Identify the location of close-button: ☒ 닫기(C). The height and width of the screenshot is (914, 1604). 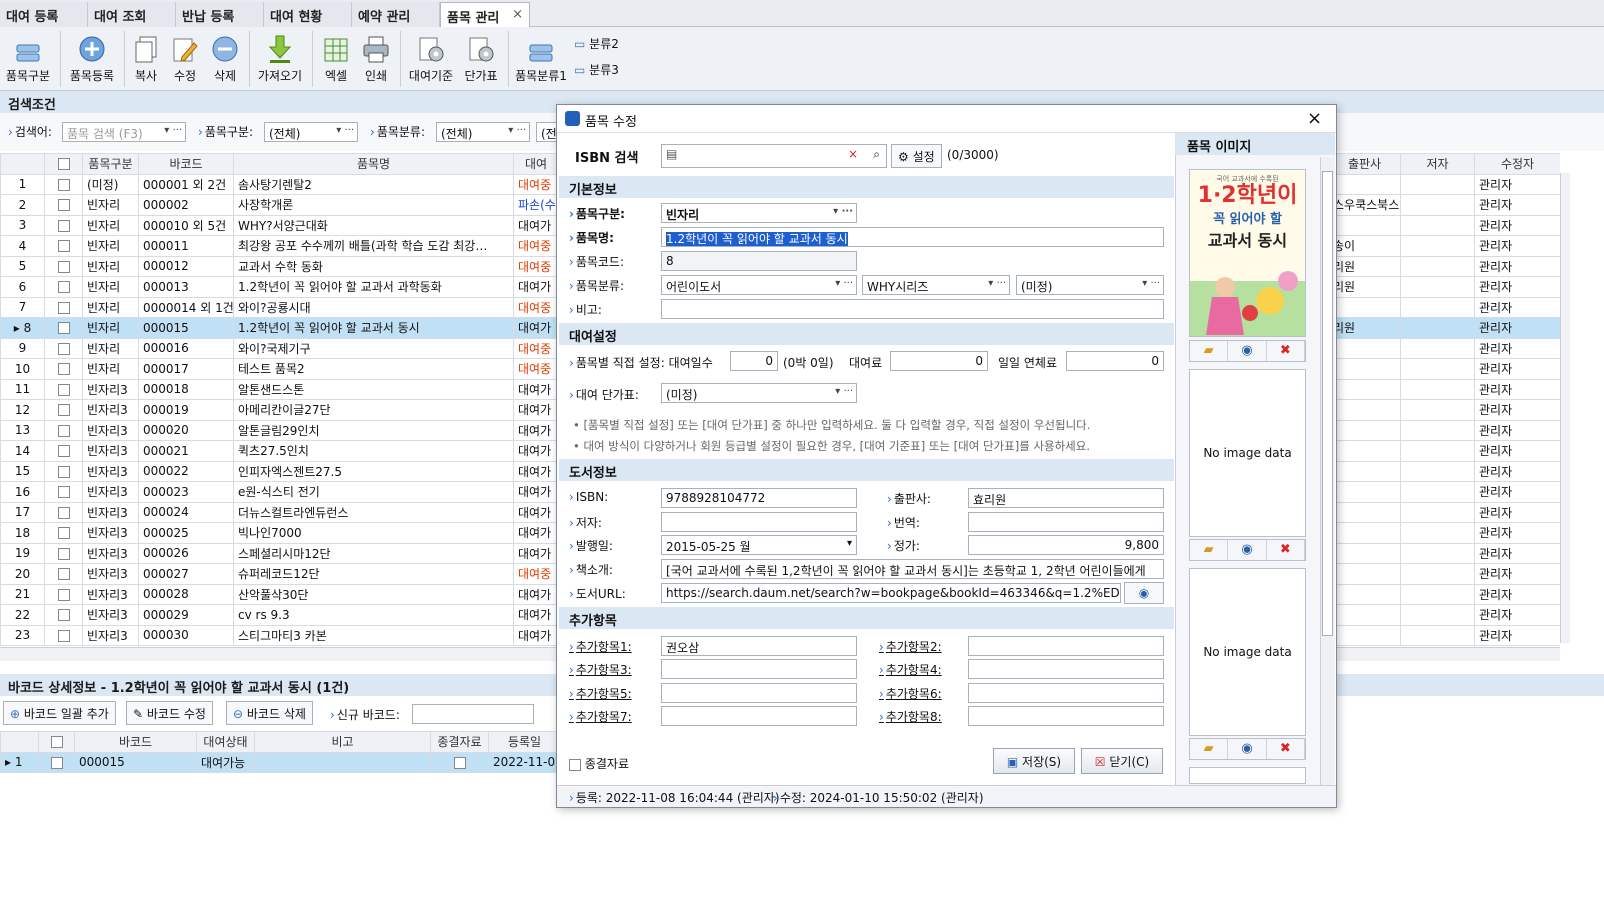
(1122, 761).